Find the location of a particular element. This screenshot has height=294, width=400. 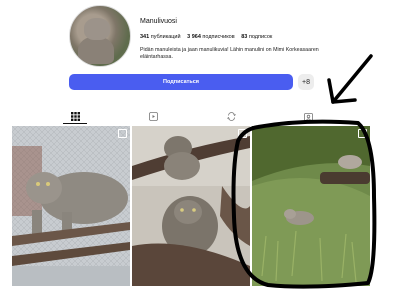

reels-icon is located at coordinates (153, 116).